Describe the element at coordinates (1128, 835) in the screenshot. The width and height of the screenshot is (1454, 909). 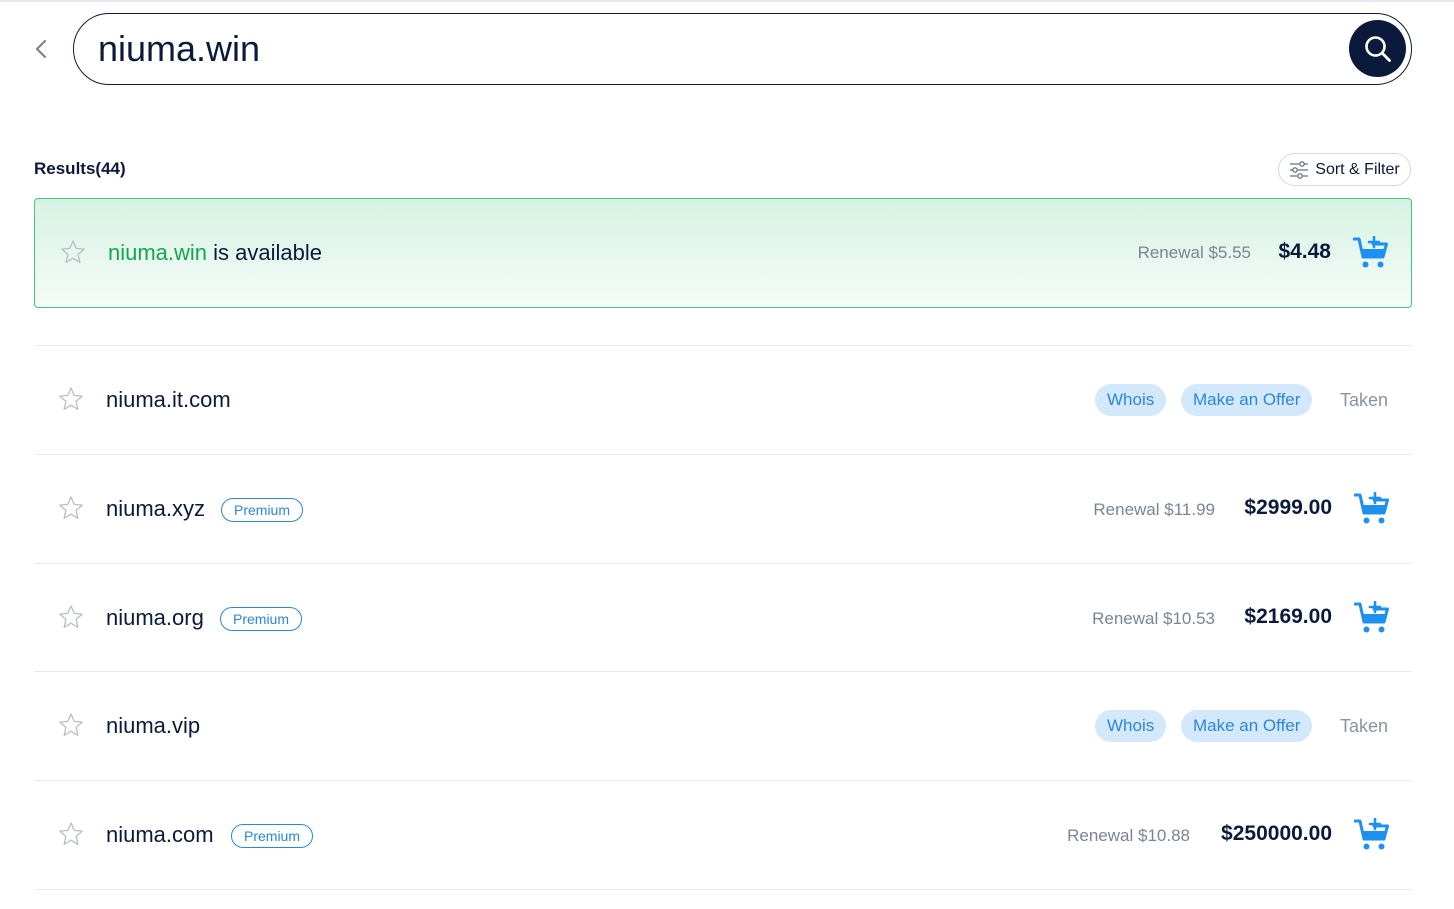
I see `renewal-price: Renewal $10.88` at that location.